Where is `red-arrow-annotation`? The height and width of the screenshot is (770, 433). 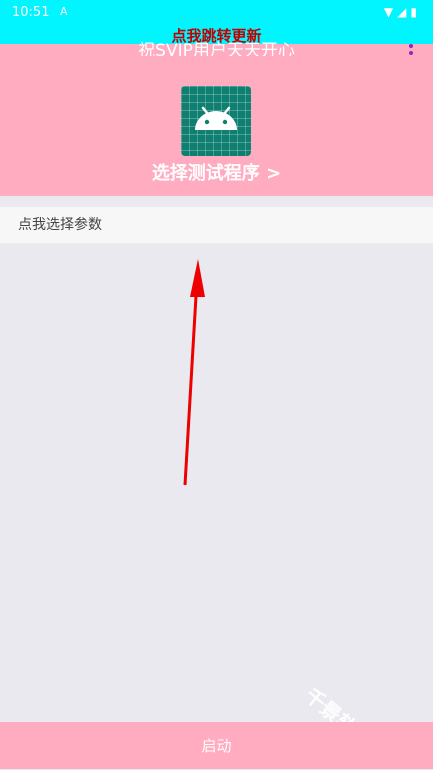
red-arrow-annotation is located at coordinates (194, 372).